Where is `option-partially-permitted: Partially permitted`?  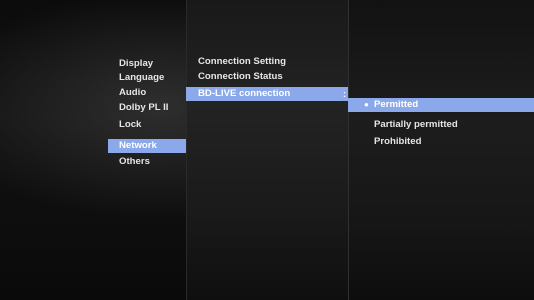
option-partially-permitted: Partially permitted is located at coordinates (416, 125).